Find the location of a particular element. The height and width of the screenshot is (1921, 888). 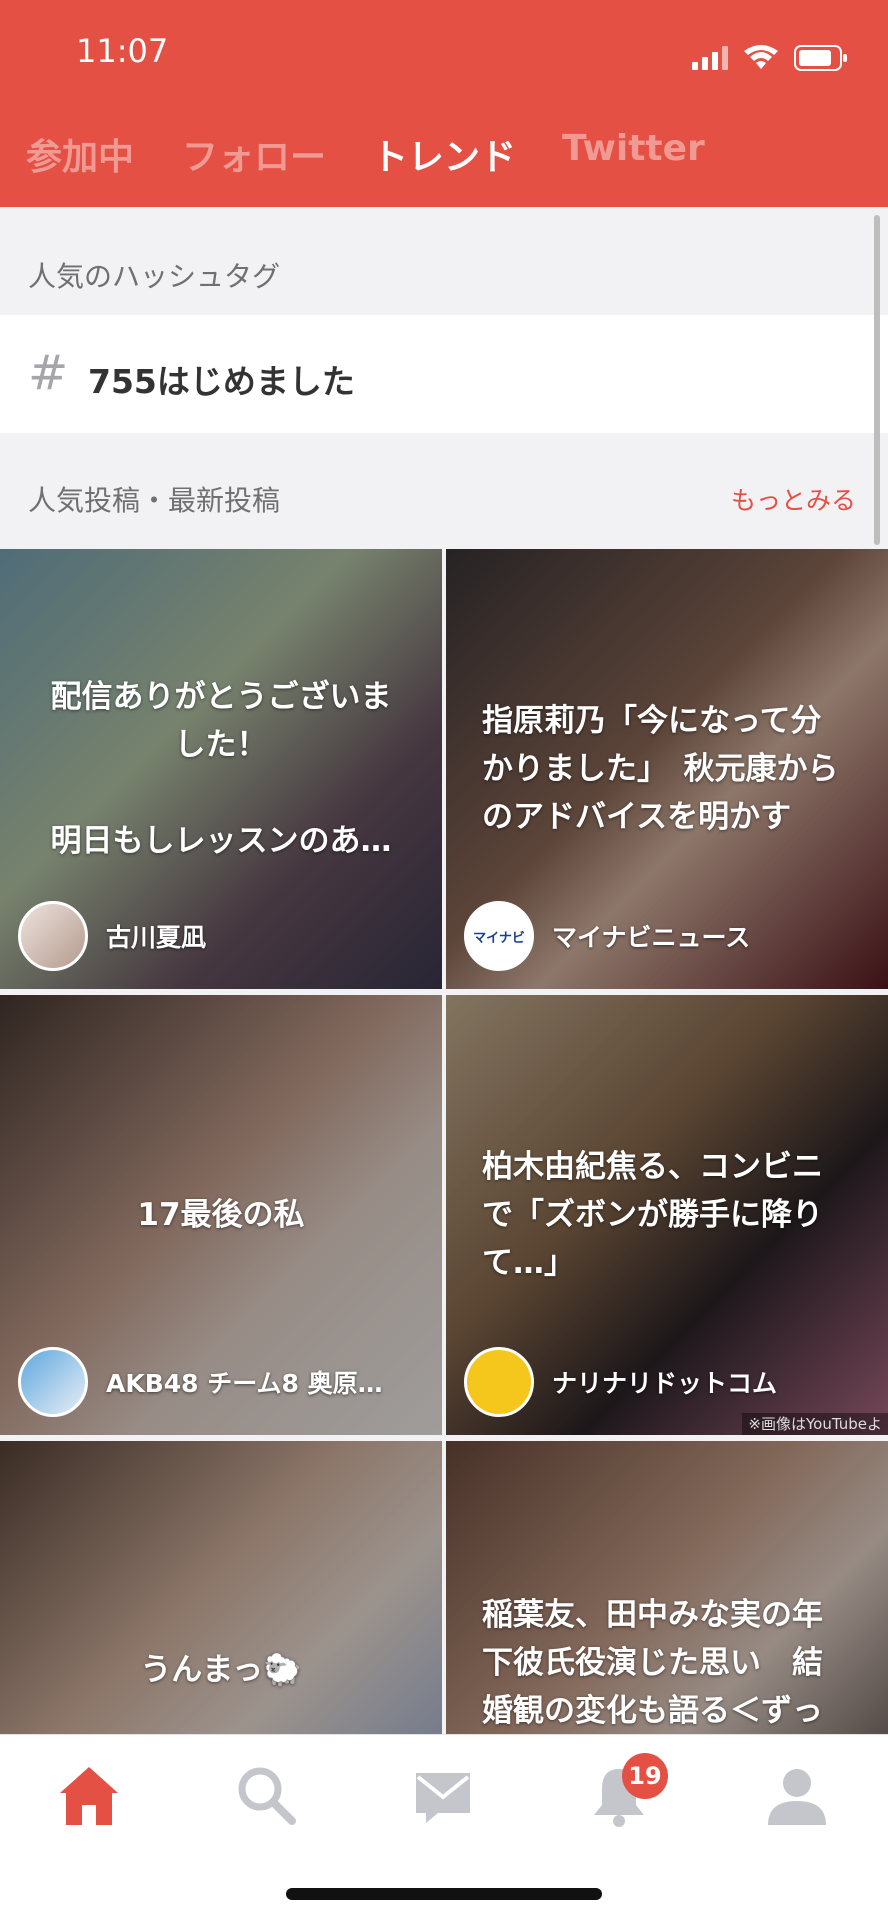

author-name: マイナビニュース is located at coordinates (651, 937).